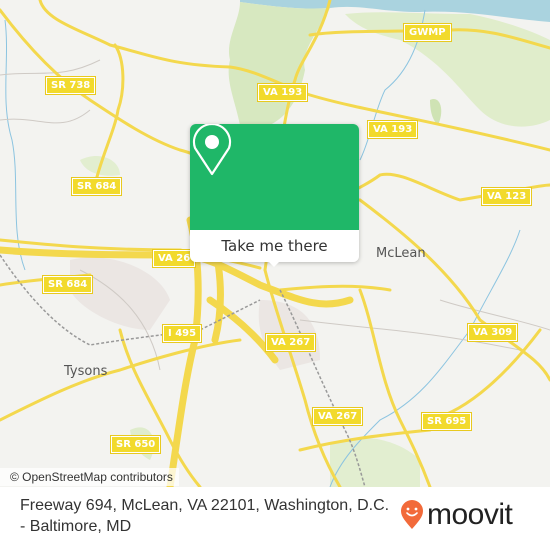 This screenshot has width=550, height=550. I want to click on road-label-gwmp: GWMP, so click(427, 32).